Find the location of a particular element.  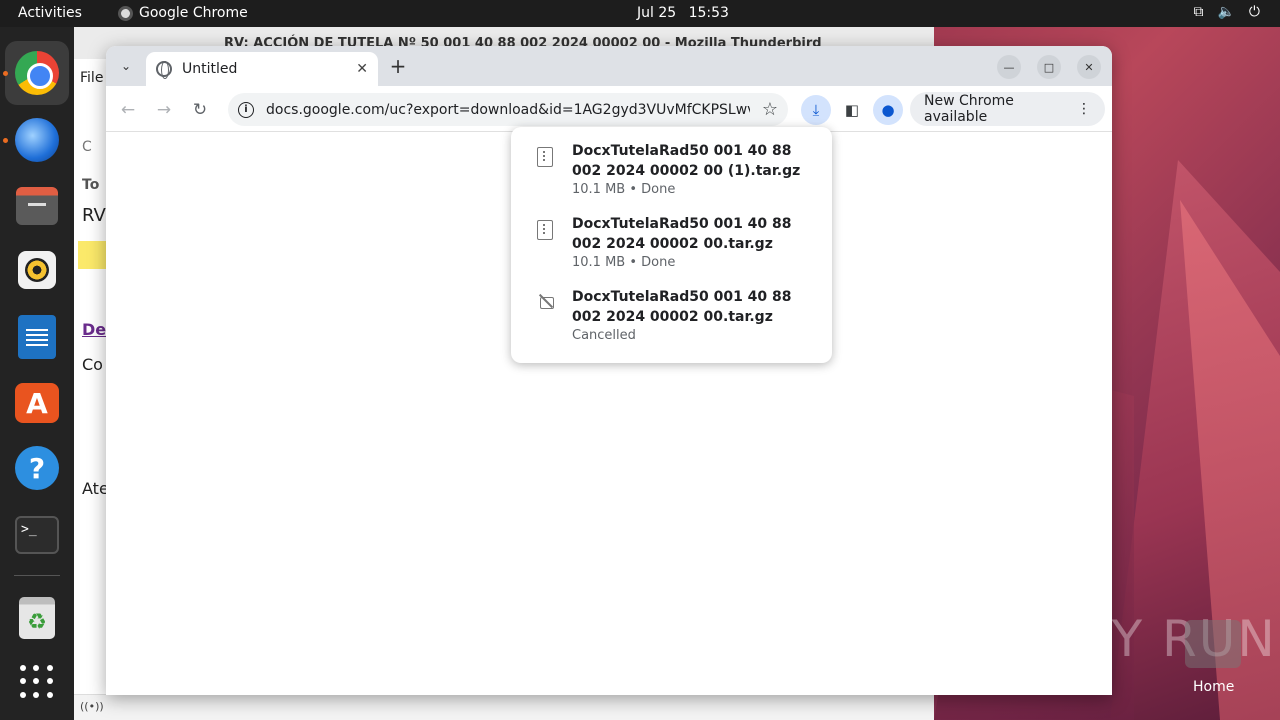

show-apps-icon is located at coordinates (37, 682).